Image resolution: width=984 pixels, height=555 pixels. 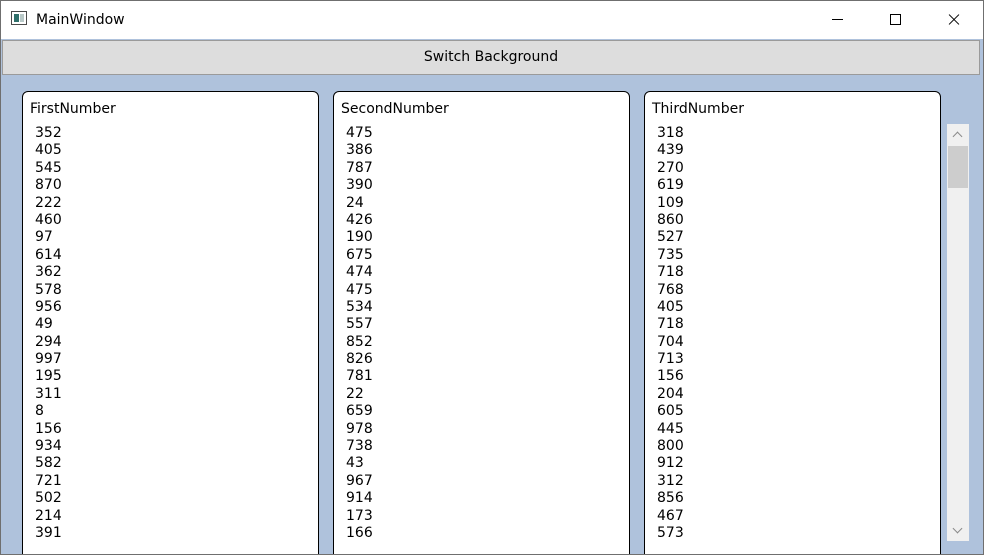 I want to click on list-item: 713, so click(x=670, y=359).